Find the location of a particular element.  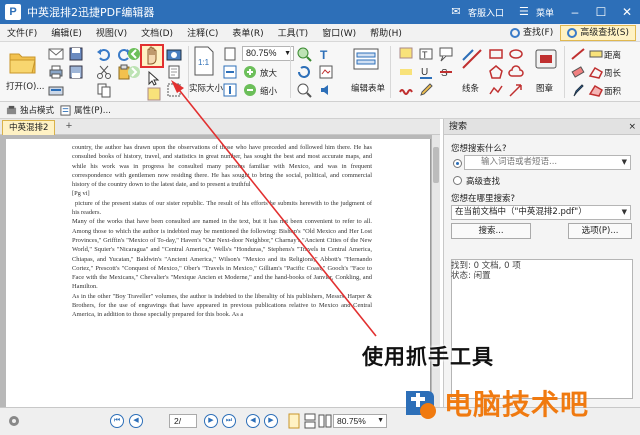

area-icon is located at coordinates (596, 90).